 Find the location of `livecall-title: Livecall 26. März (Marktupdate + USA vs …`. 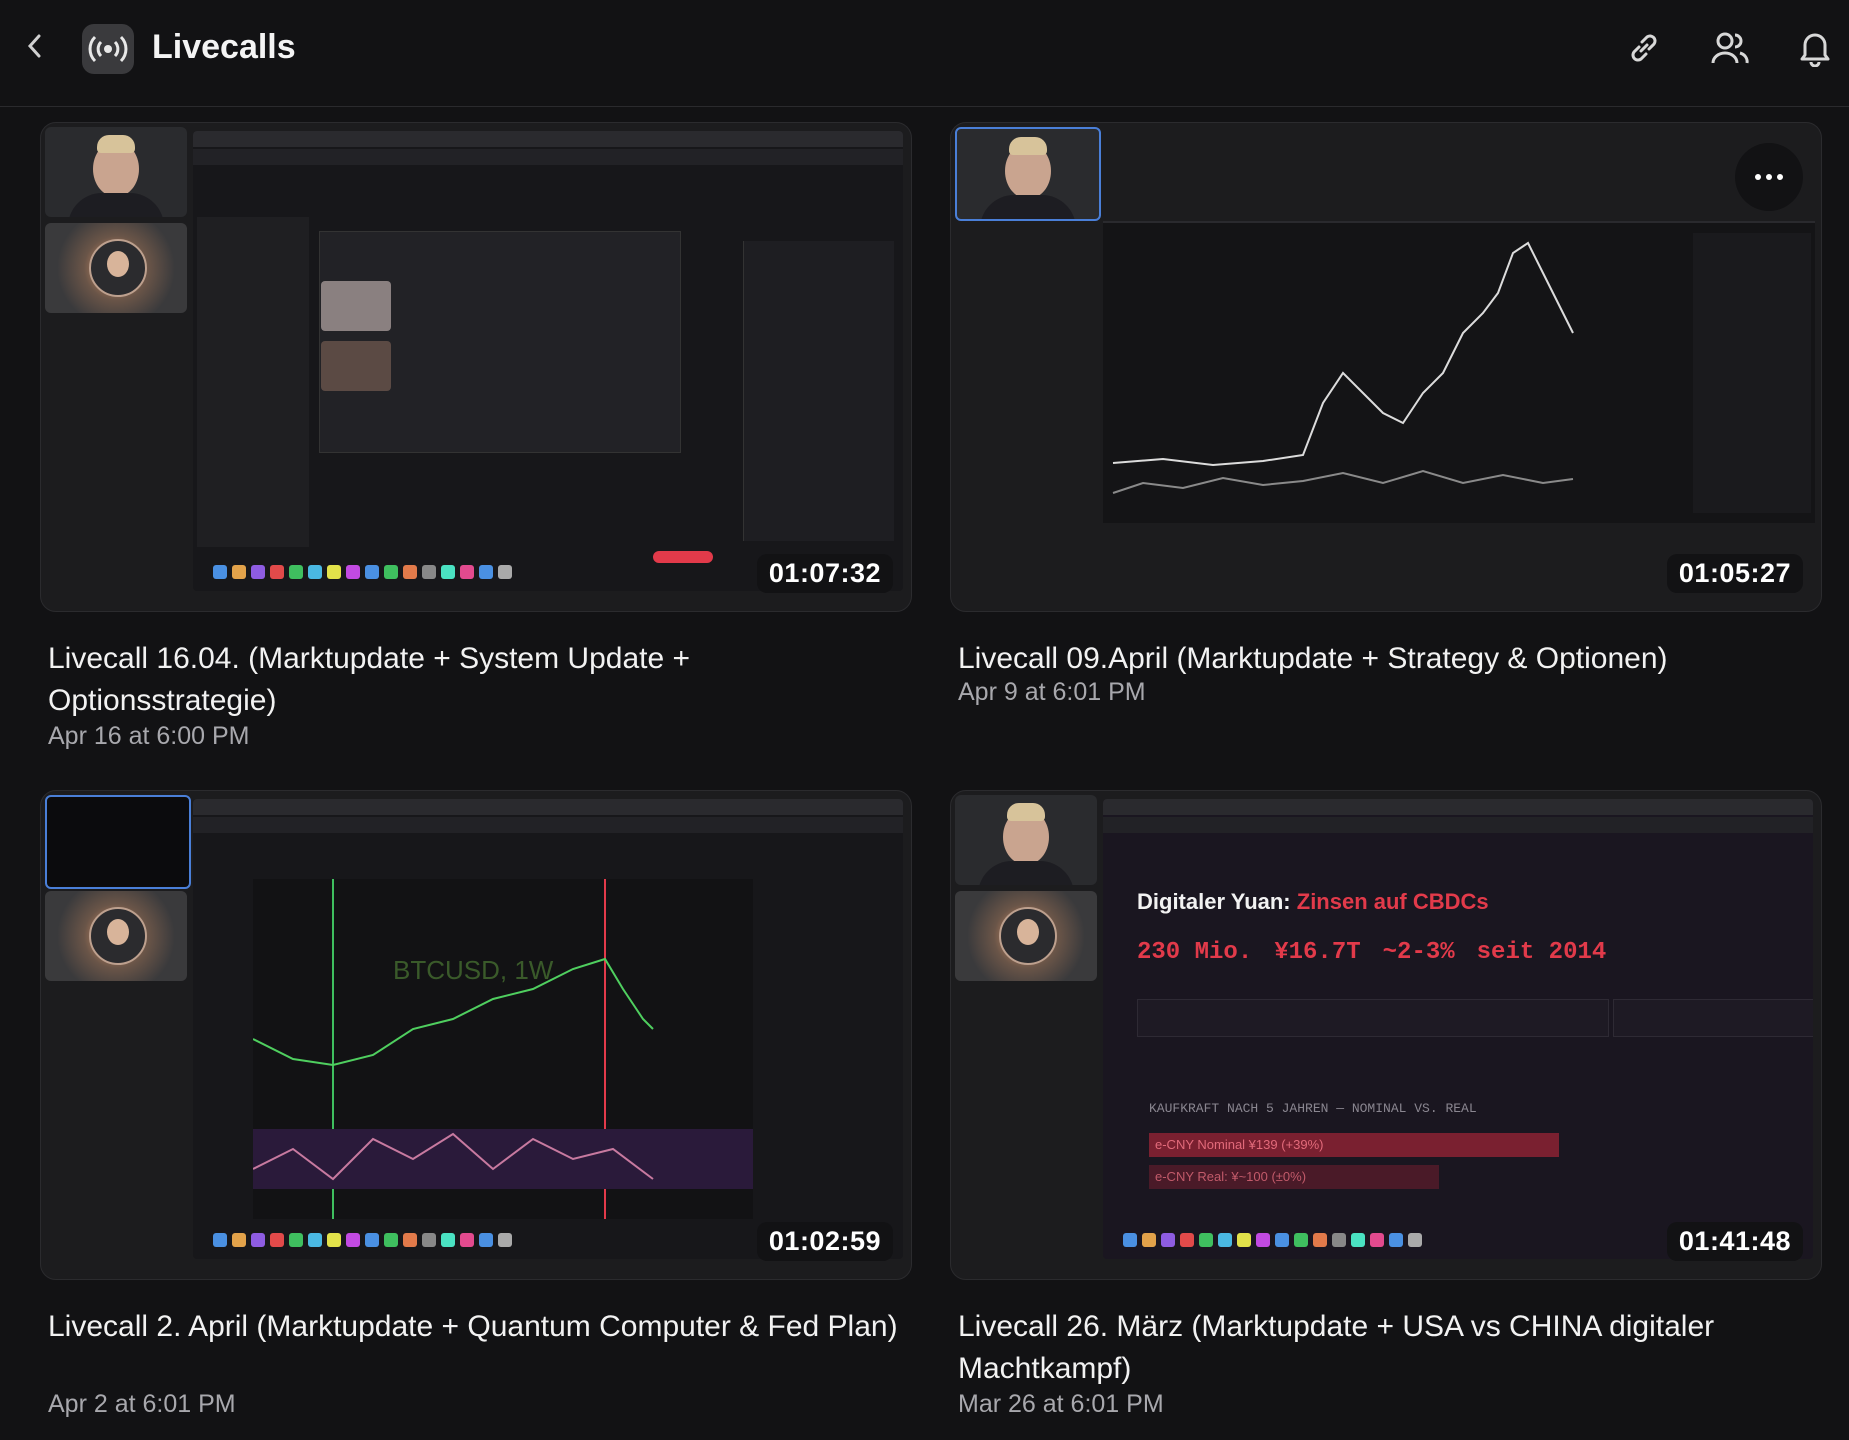

livecall-title: Livecall 26. März (Marktupdate + USA vs … is located at coordinates (1388, 1348).